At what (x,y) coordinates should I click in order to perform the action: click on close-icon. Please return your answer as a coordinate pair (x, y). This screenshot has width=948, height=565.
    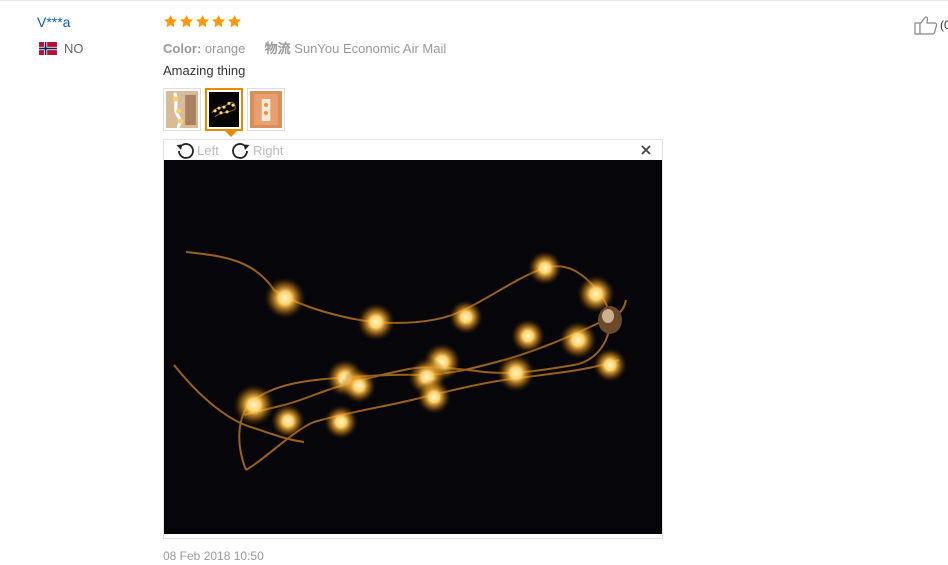
    Looking at the image, I should click on (646, 150).